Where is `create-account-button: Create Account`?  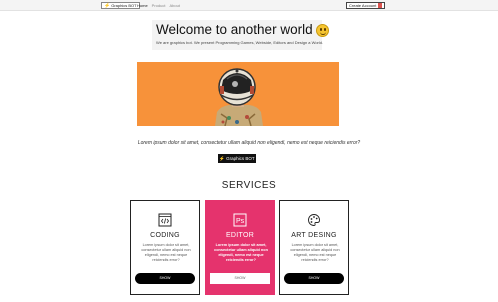
create-account-button: Create Account is located at coordinates (366, 5).